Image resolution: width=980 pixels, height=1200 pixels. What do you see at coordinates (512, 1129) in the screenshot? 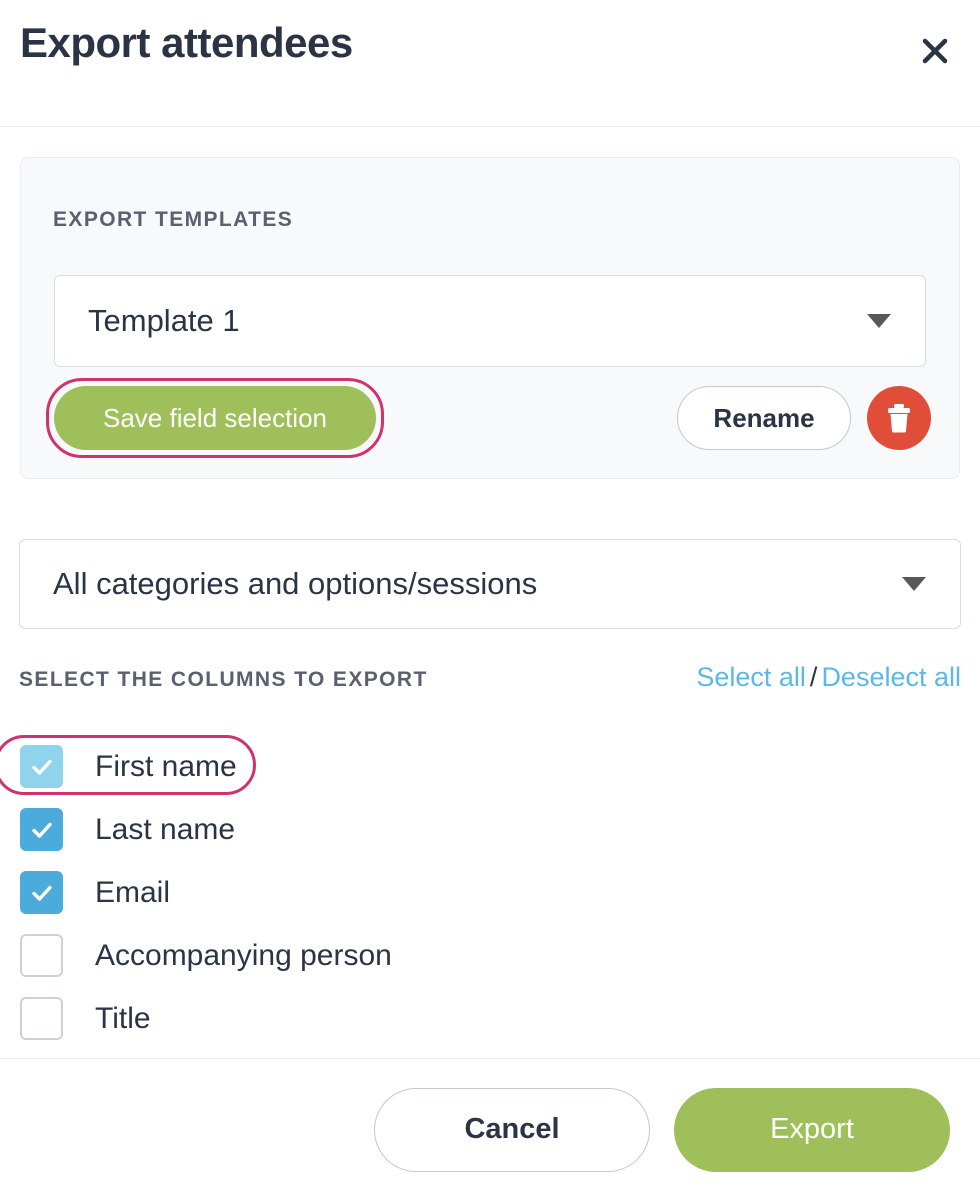
I see `cancel-button: Cancel` at bounding box center [512, 1129].